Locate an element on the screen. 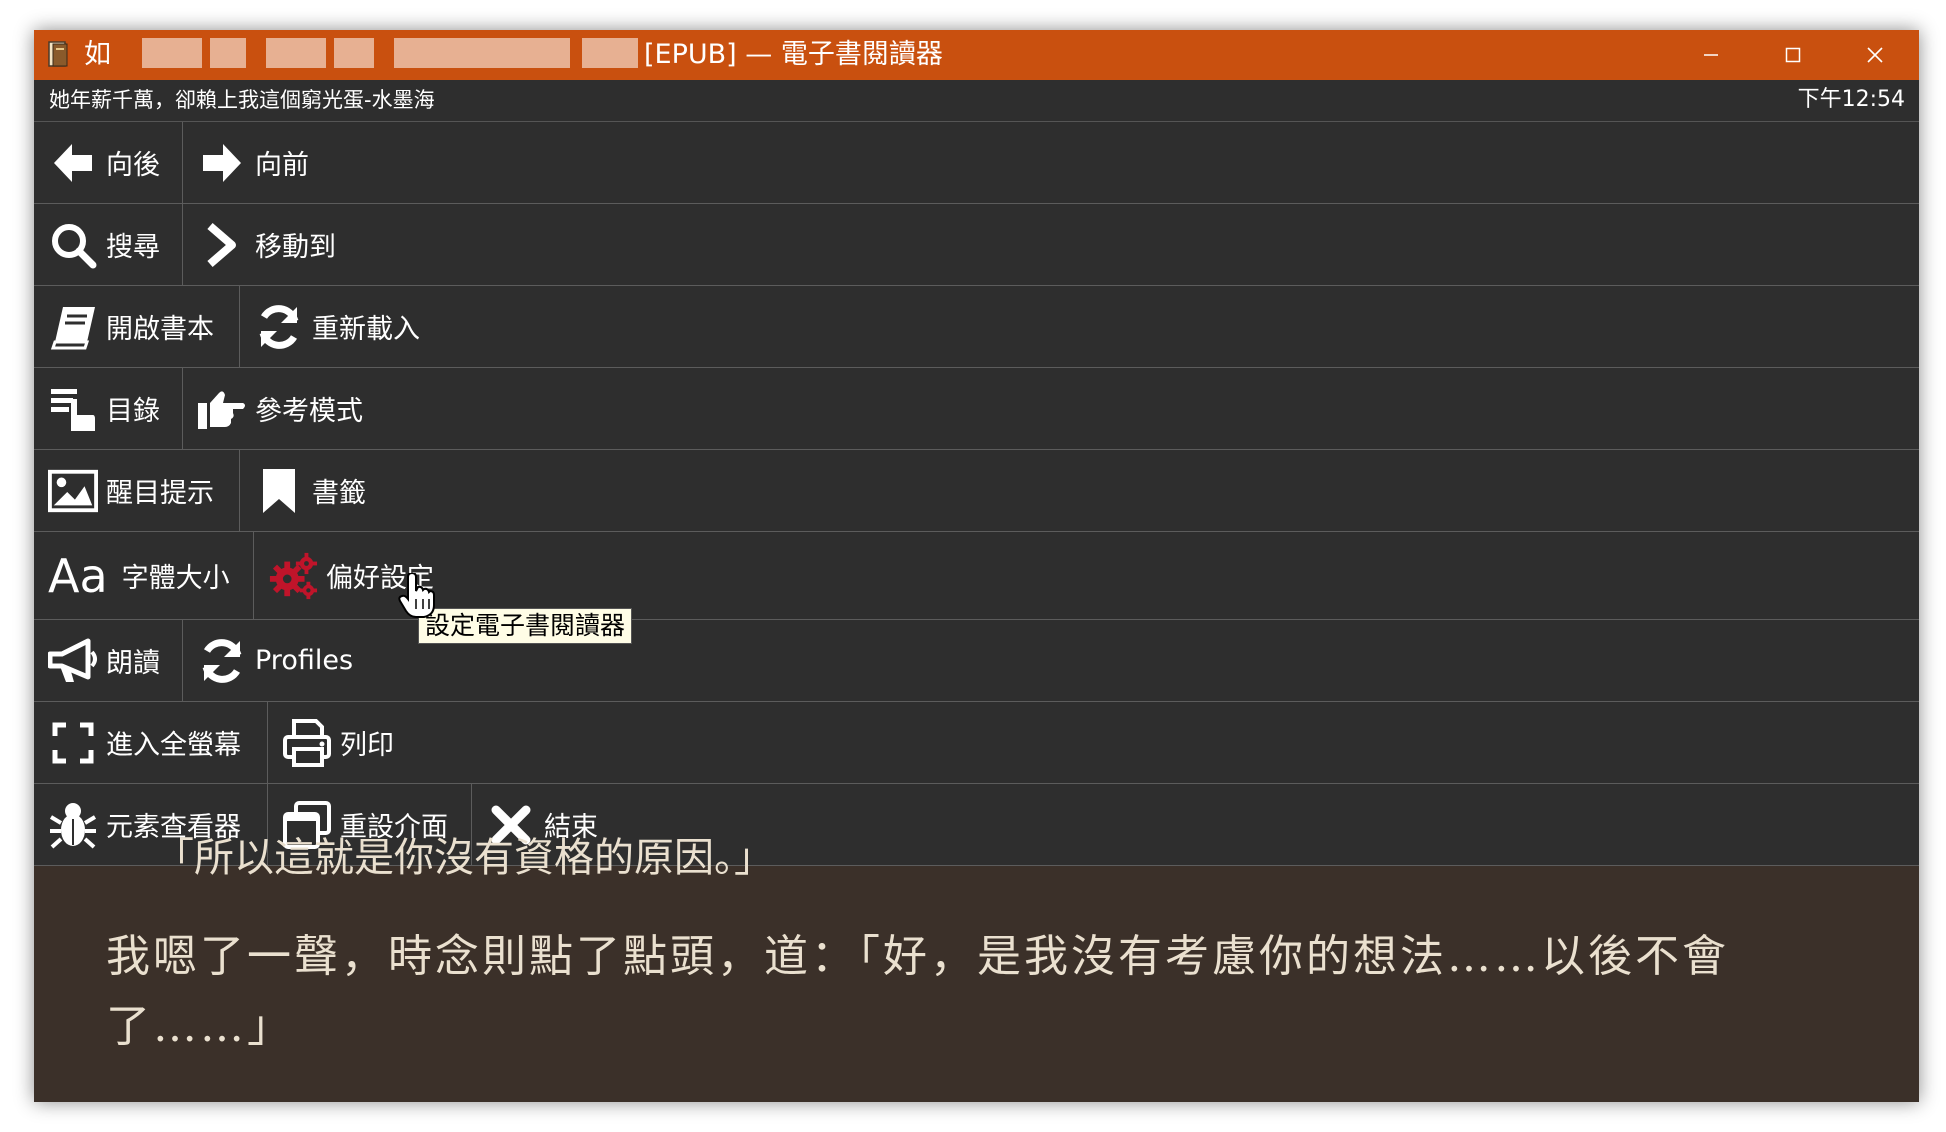 Image resolution: width=1946 pixels, height=1132 pixels. arrow-left-icon is located at coordinates (73, 163).